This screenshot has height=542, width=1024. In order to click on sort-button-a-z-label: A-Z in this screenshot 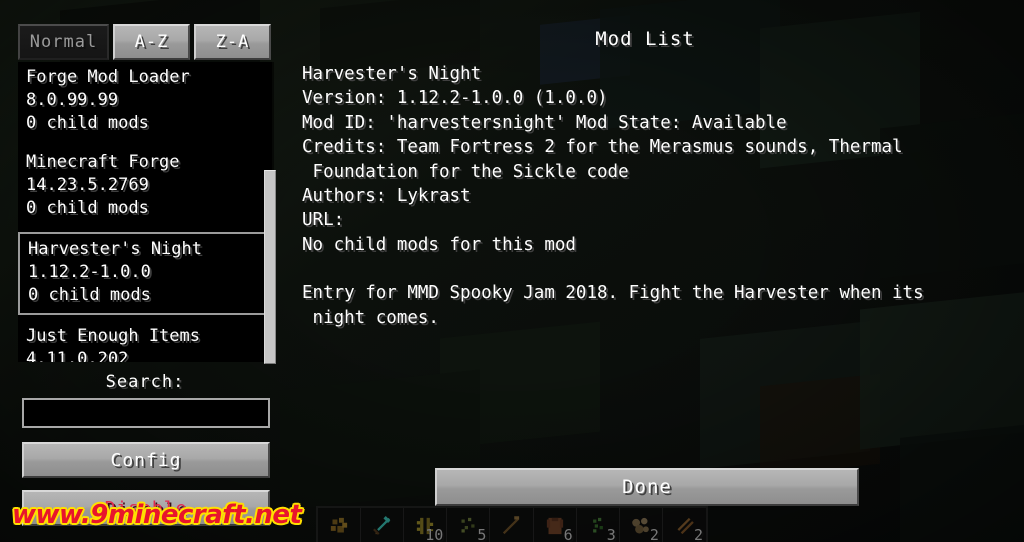, I will do `click(151, 42)`.